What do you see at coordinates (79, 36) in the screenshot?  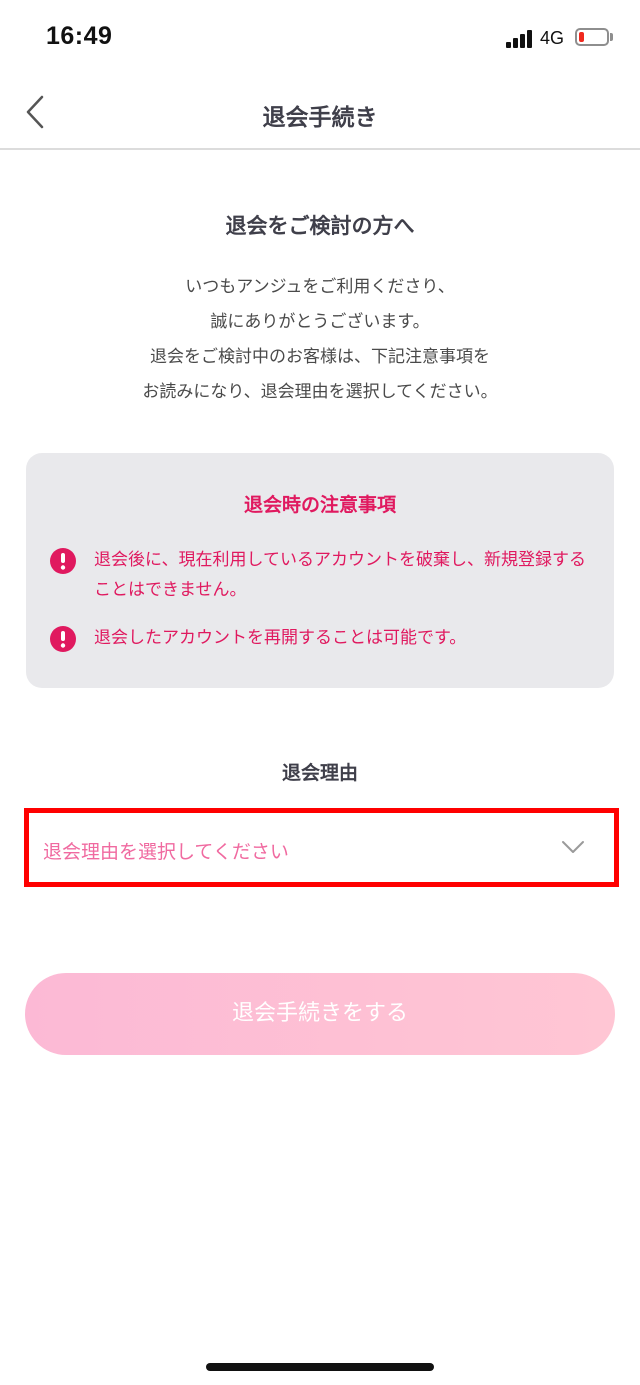 I see `status-time: 16:49` at bounding box center [79, 36].